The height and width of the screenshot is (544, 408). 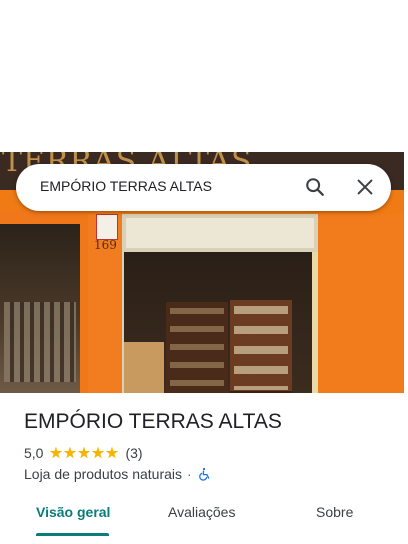 What do you see at coordinates (315, 187) in the screenshot?
I see `search-icon` at bounding box center [315, 187].